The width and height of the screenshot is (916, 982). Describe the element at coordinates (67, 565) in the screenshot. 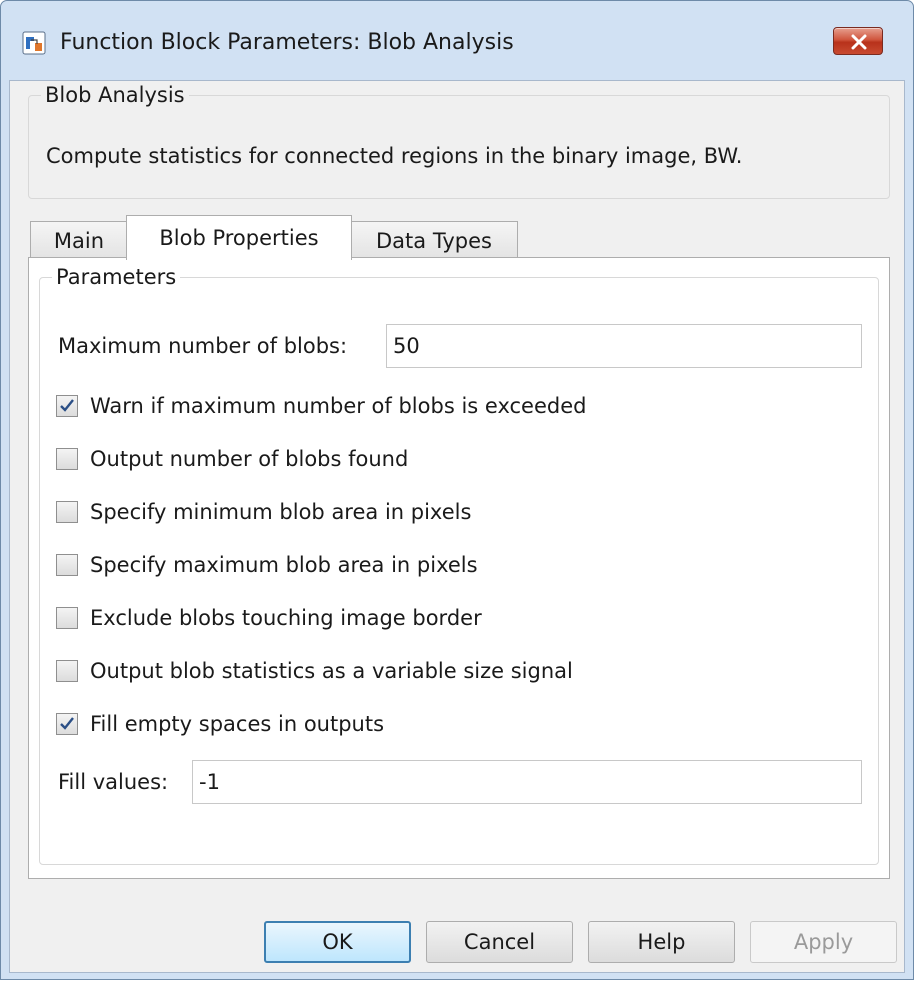

I see `max-area-checkbox` at that location.